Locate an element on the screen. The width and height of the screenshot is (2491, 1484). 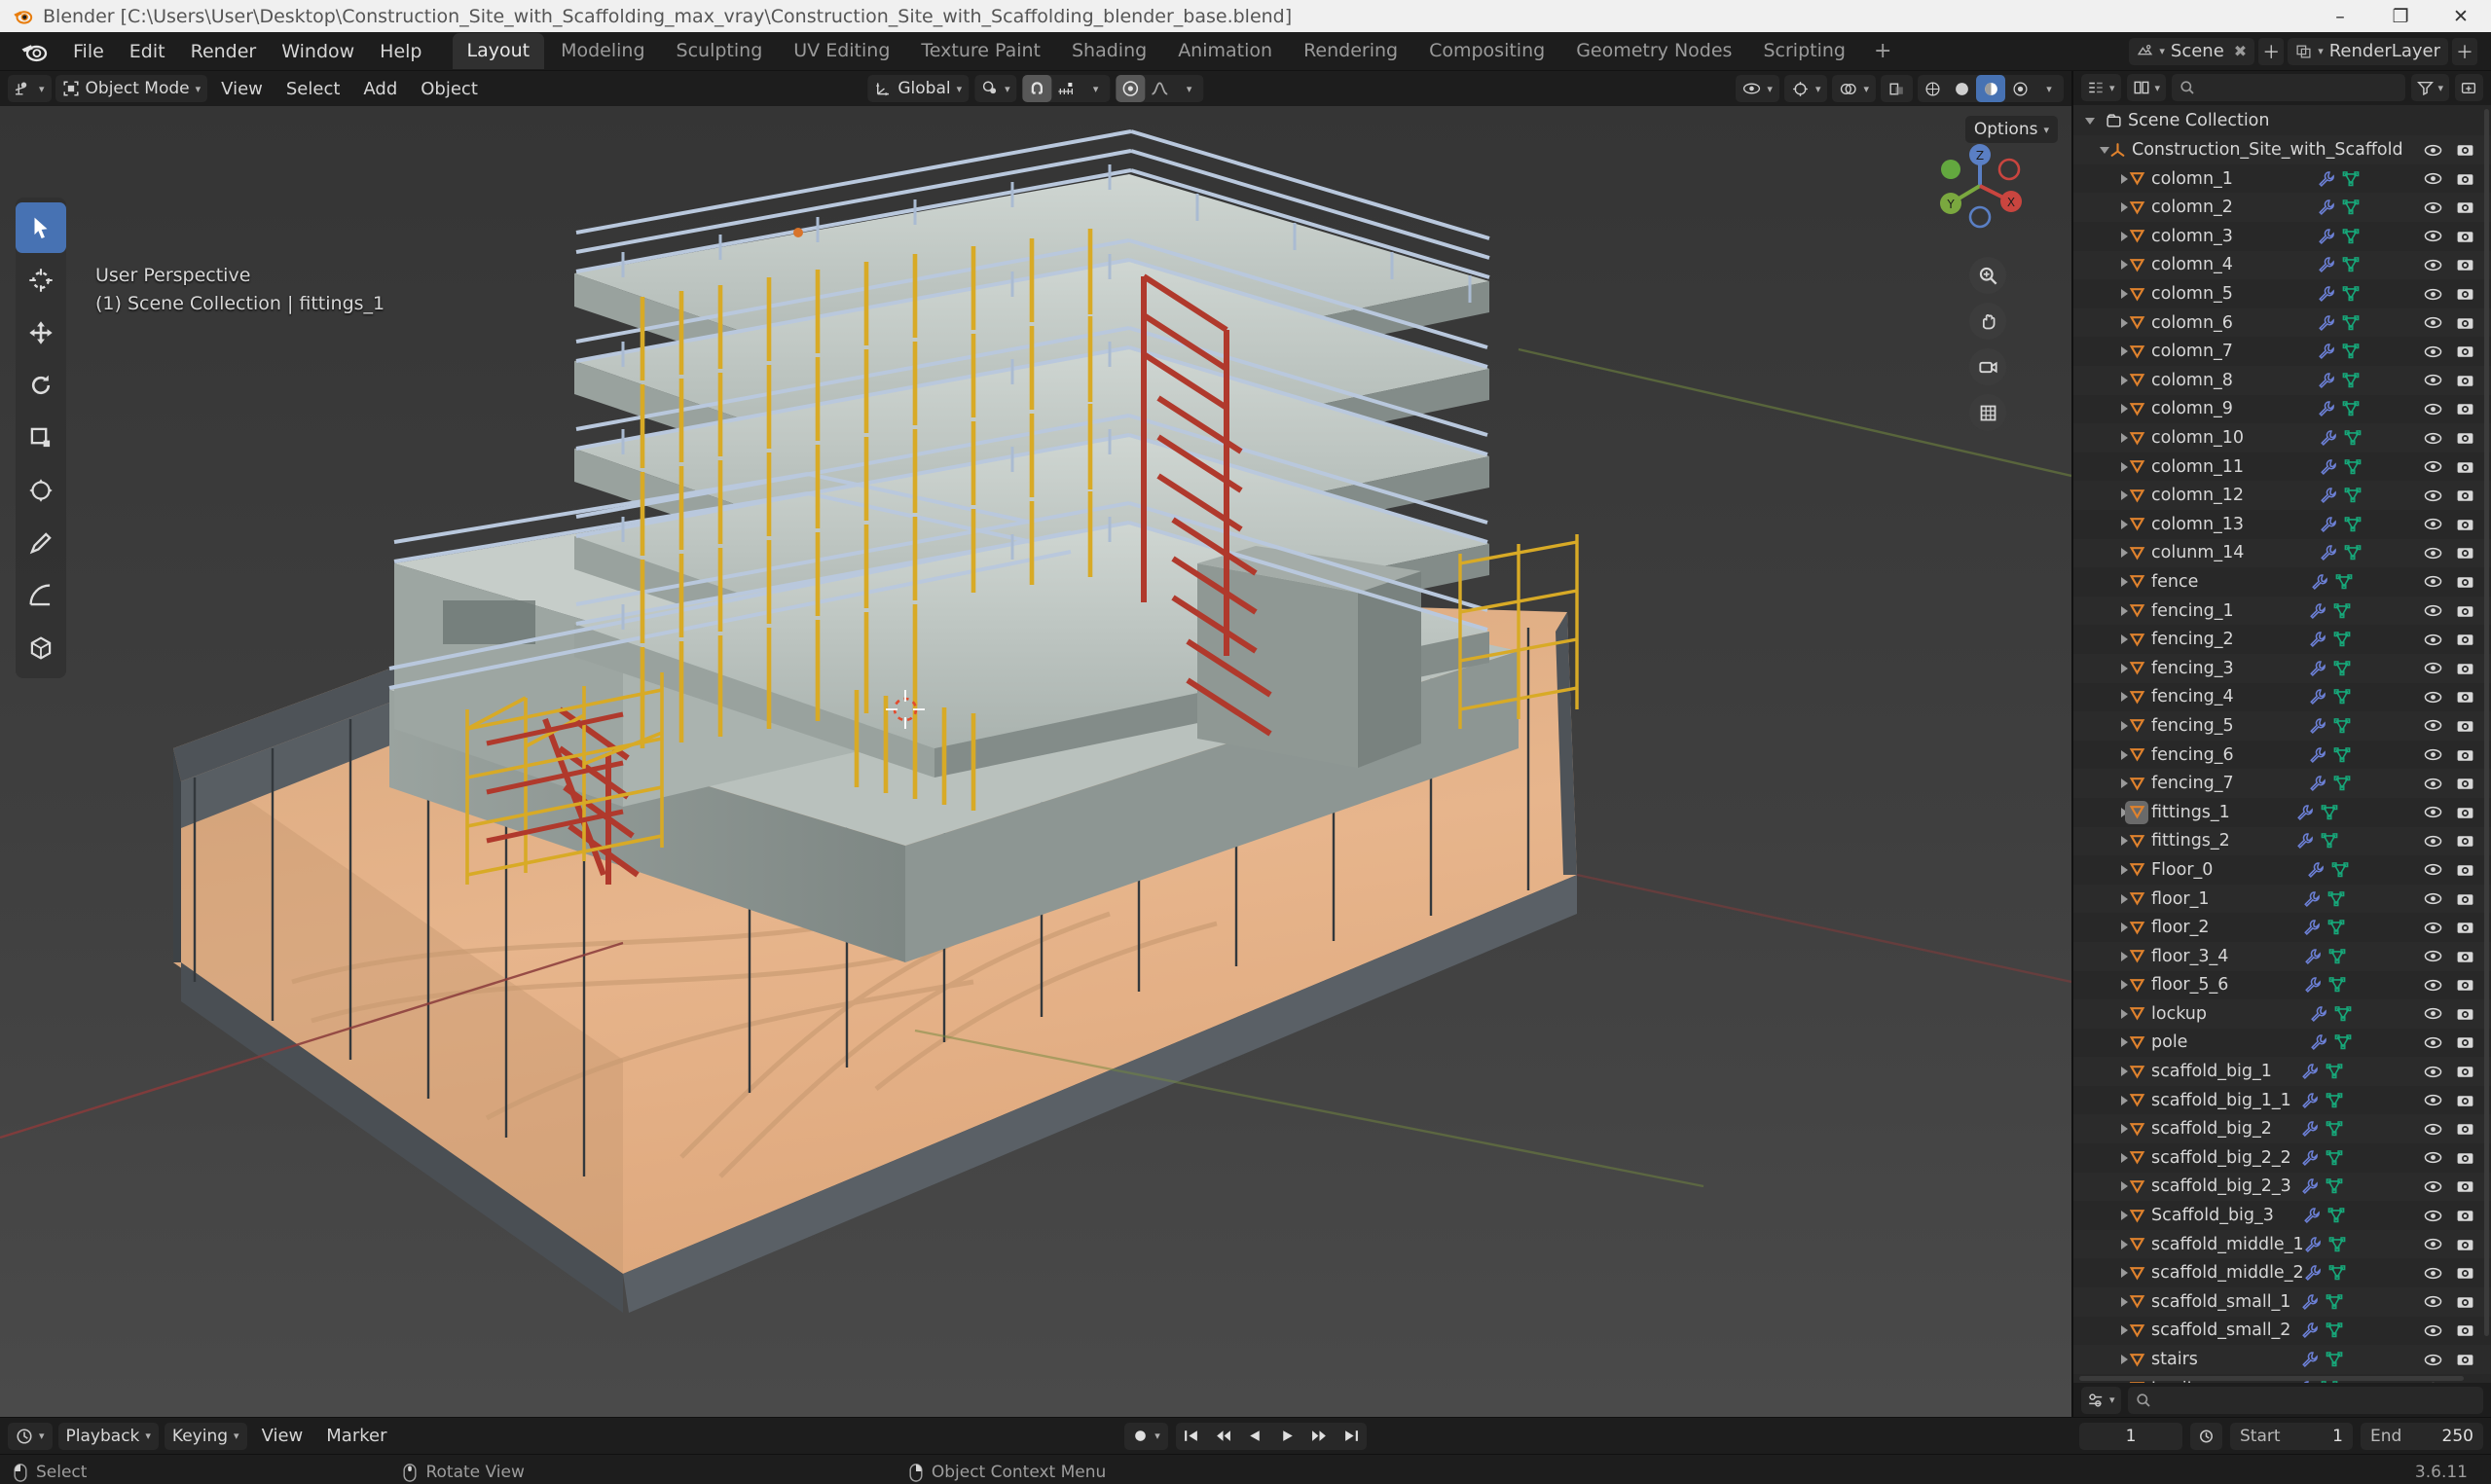
toggle-orthographic-button is located at coordinates (1987, 412).